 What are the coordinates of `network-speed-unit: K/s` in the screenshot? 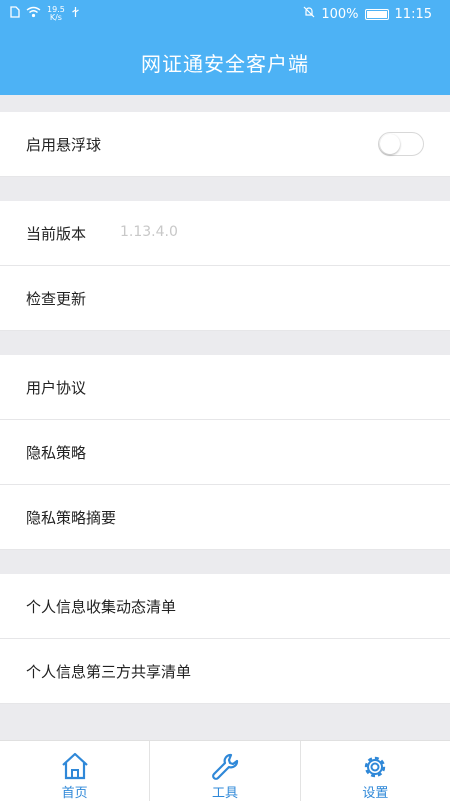 It's located at (55, 17).